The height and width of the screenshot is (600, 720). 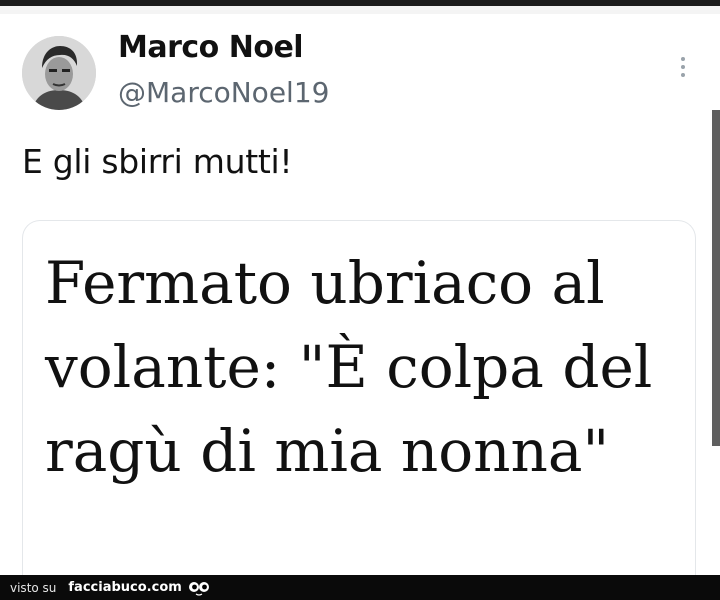 What do you see at coordinates (33, 587) in the screenshot?
I see `footer-prefix: visto su` at bounding box center [33, 587].